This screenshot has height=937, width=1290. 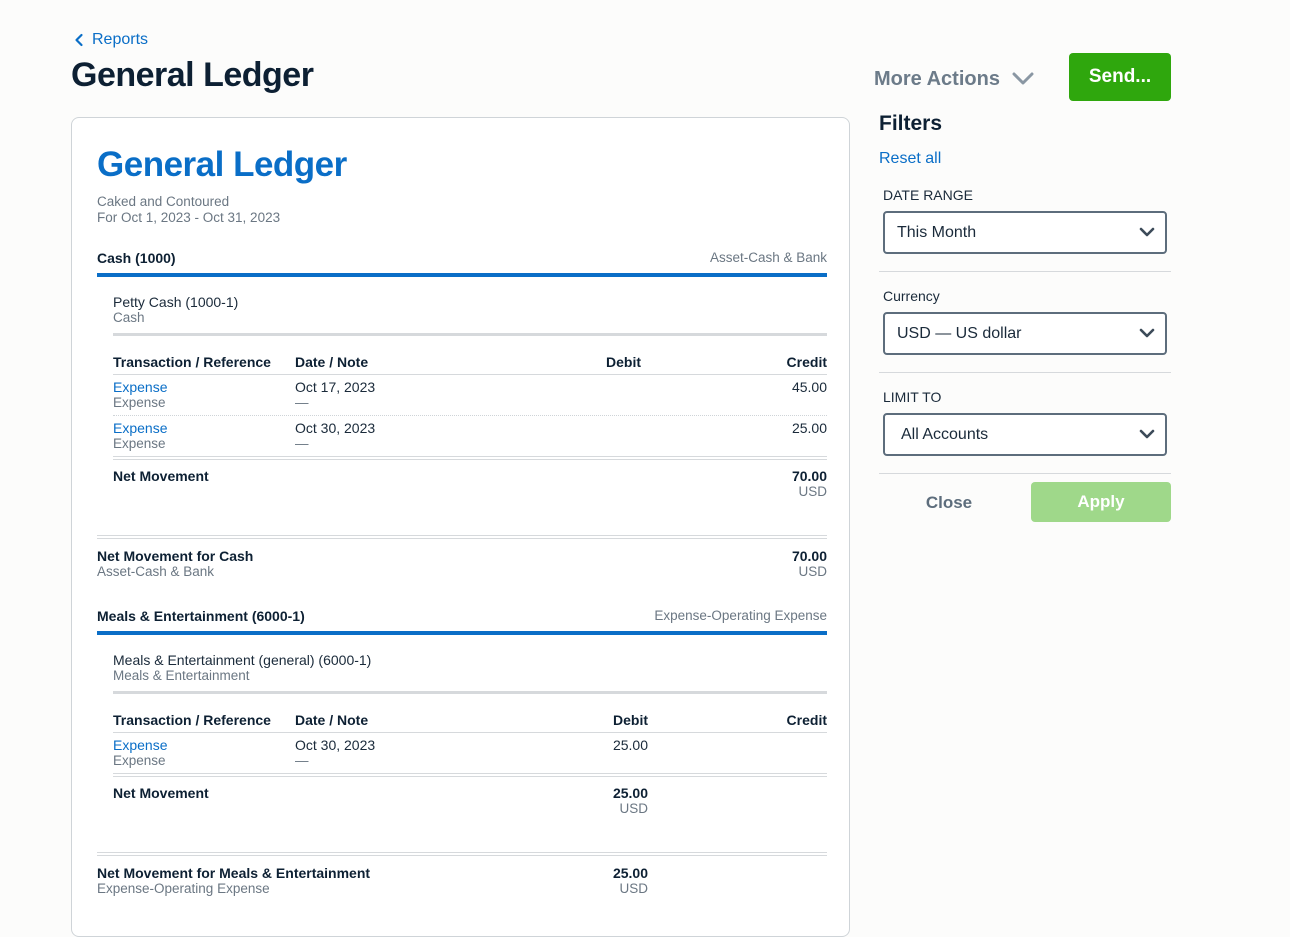 I want to click on back-to-reports-link: Reports, so click(x=111, y=40).